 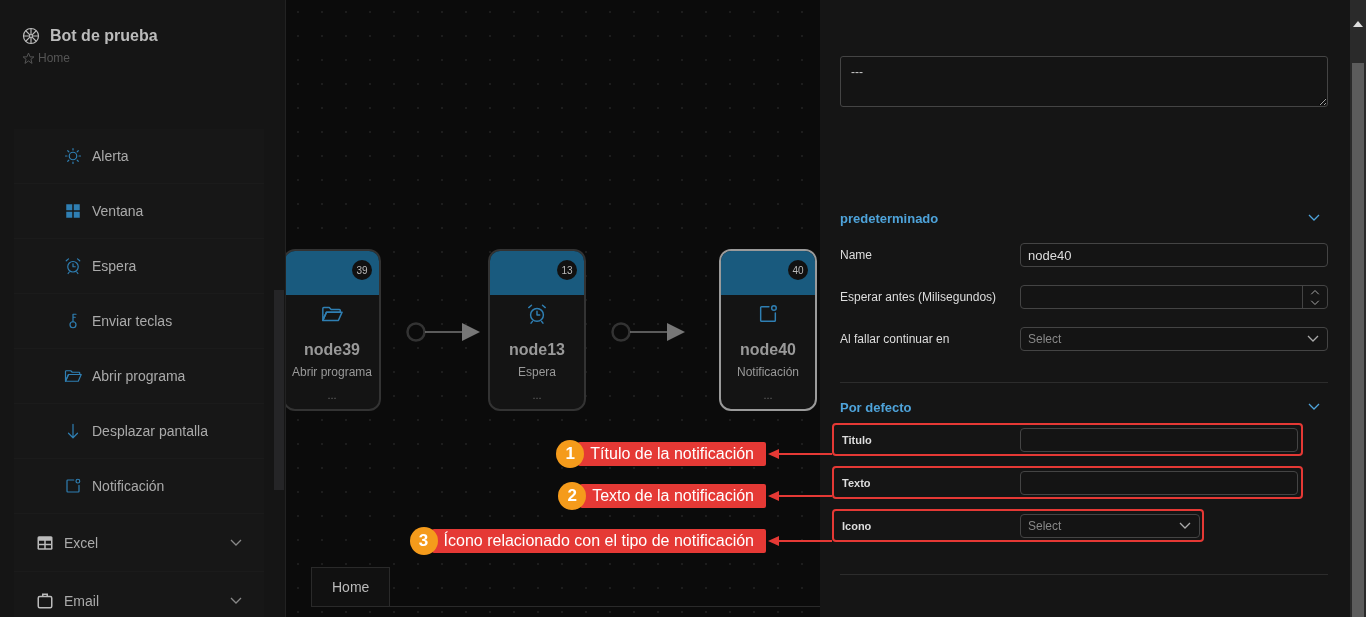 What do you see at coordinates (45, 542) in the screenshot?
I see `table-icon` at bounding box center [45, 542].